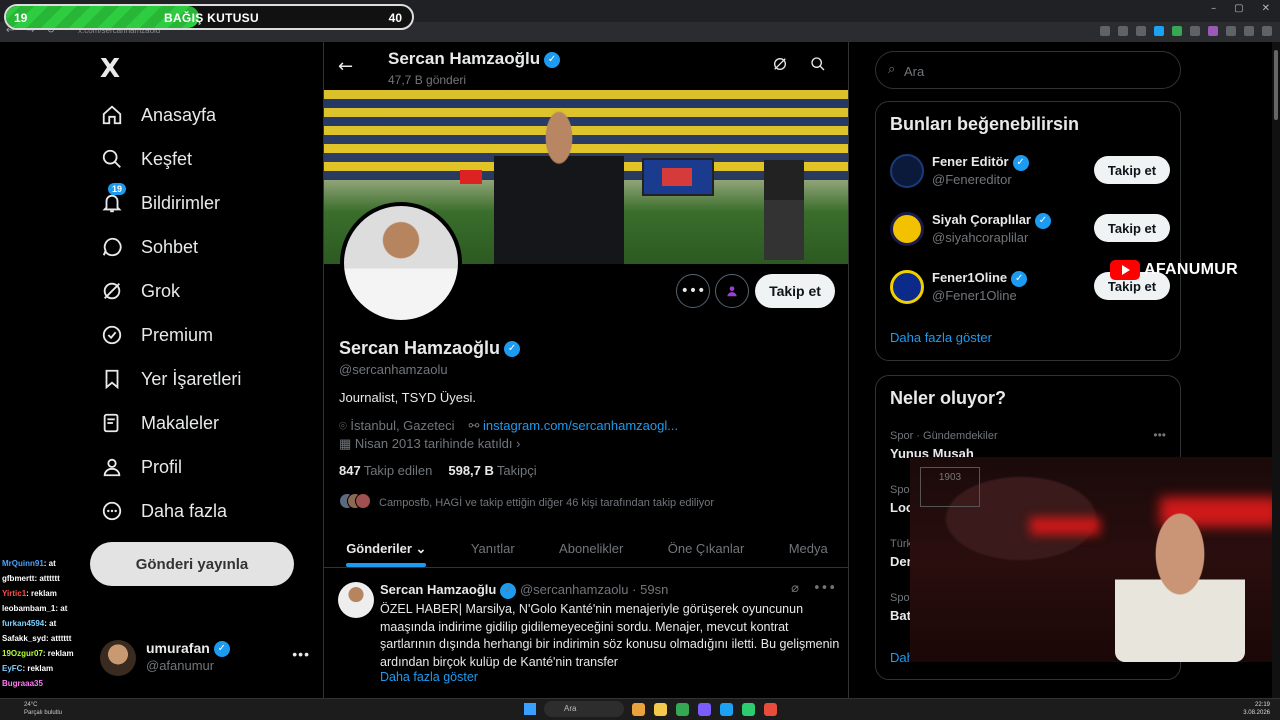 Image resolution: width=1280 pixels, height=720 pixels. I want to click on windows-start-icon, so click(530, 709).